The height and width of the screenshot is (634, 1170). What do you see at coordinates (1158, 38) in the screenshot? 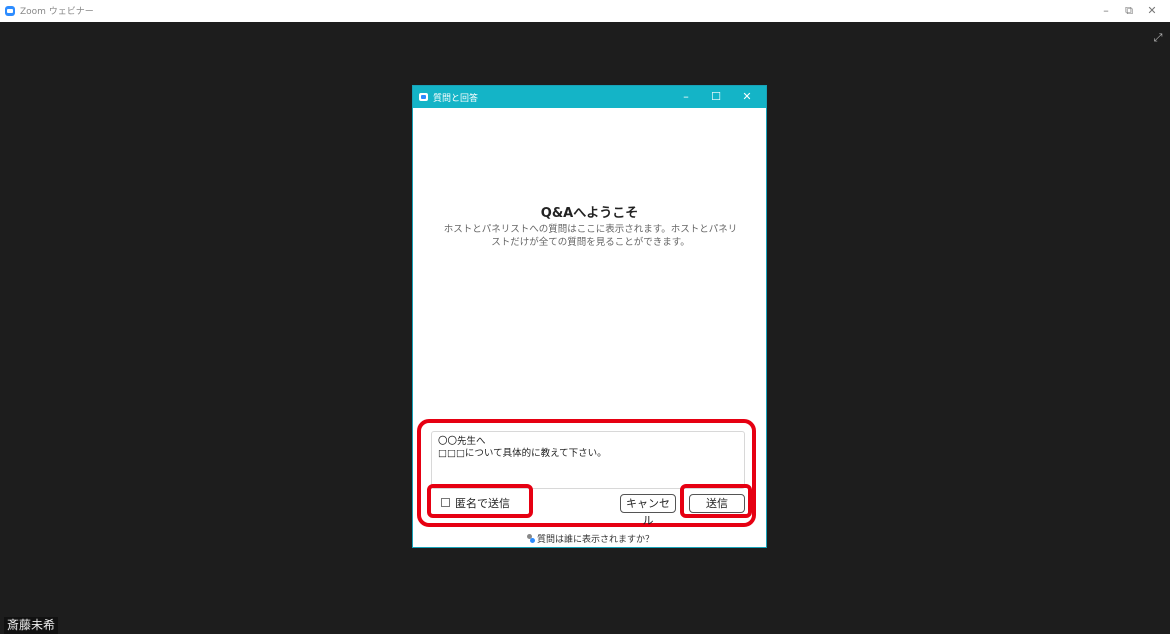
I see `fullscreen-icon: ⤢` at bounding box center [1158, 38].